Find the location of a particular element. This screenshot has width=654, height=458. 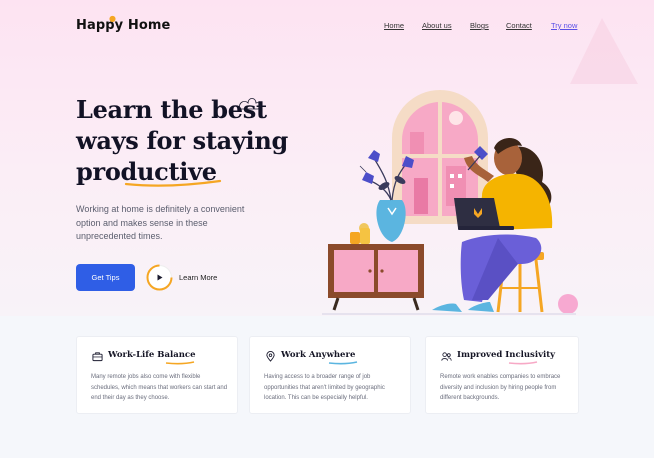

nav-blogs: Blogs is located at coordinates (479, 25).